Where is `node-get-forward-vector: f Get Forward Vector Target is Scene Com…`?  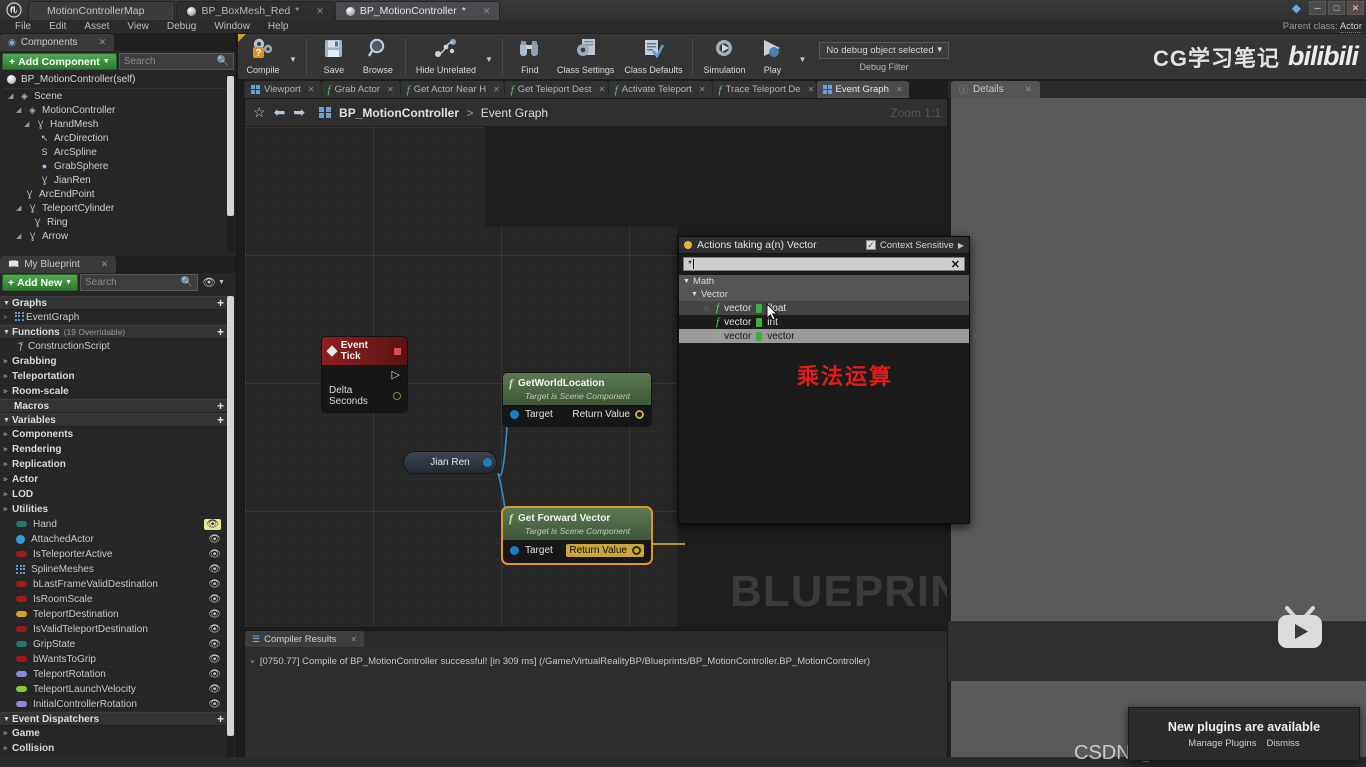 node-get-forward-vector: f Get Forward Vector Target is Scene Com… is located at coordinates (577, 535).